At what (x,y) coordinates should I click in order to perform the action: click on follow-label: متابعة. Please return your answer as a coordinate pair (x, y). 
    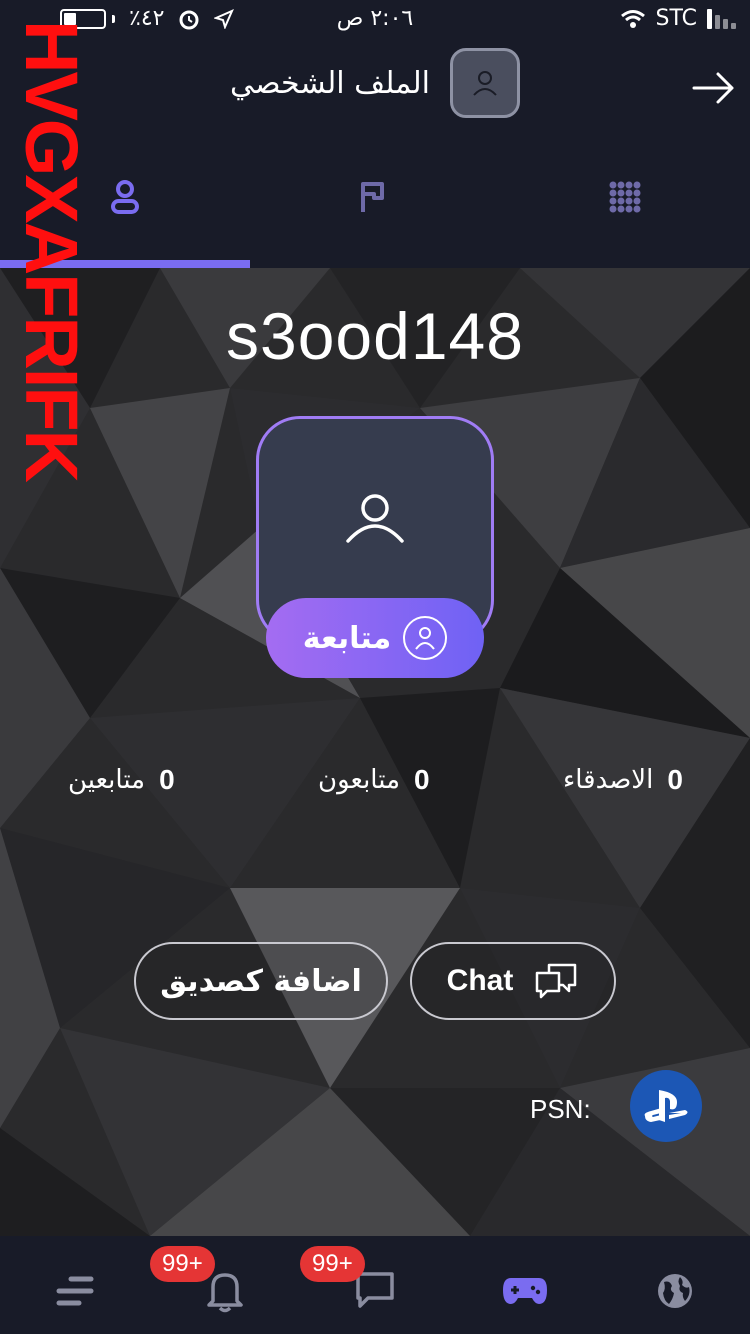
    Looking at the image, I should click on (347, 638).